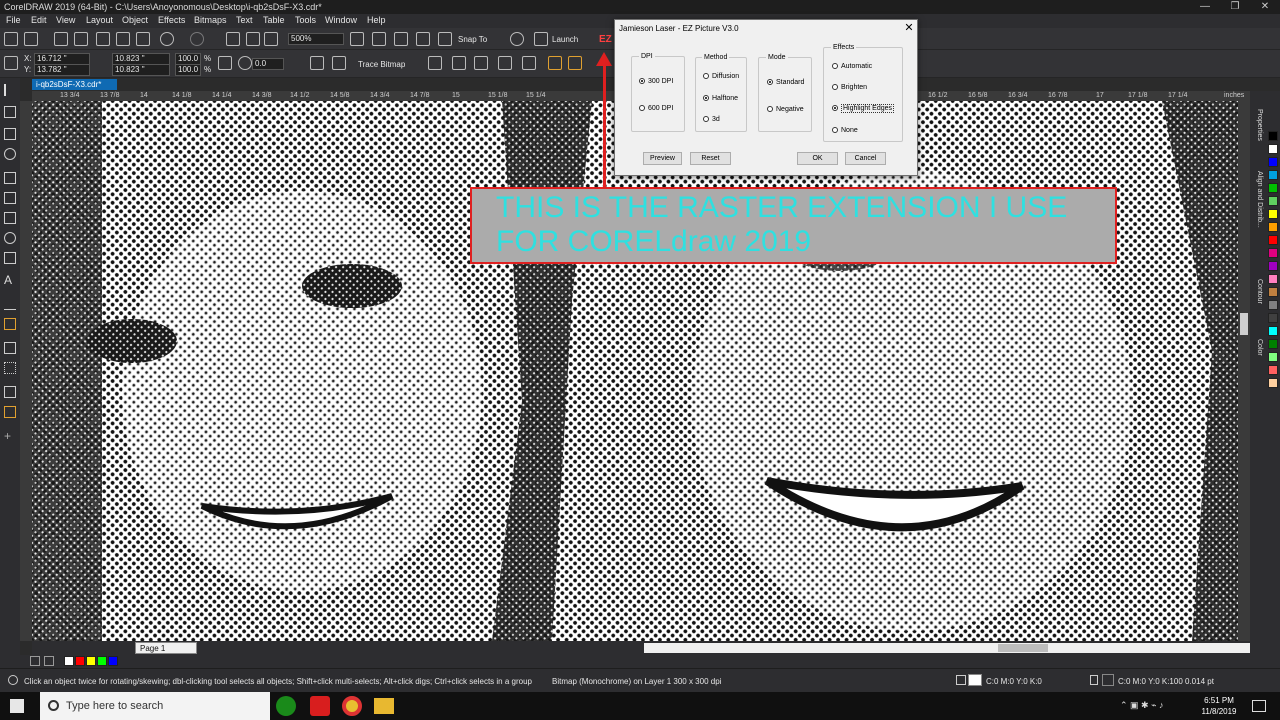 Image resolution: width=1280 pixels, height=720 pixels. Describe the element at coordinates (10, 90) in the screenshot. I see `pick-tool-icon` at that location.